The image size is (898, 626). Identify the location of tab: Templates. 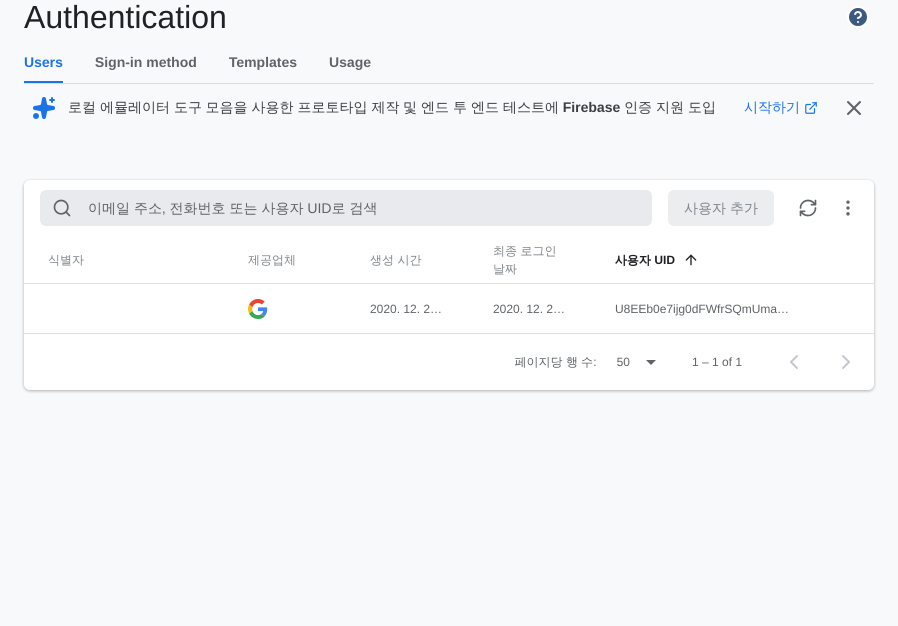
(263, 63).